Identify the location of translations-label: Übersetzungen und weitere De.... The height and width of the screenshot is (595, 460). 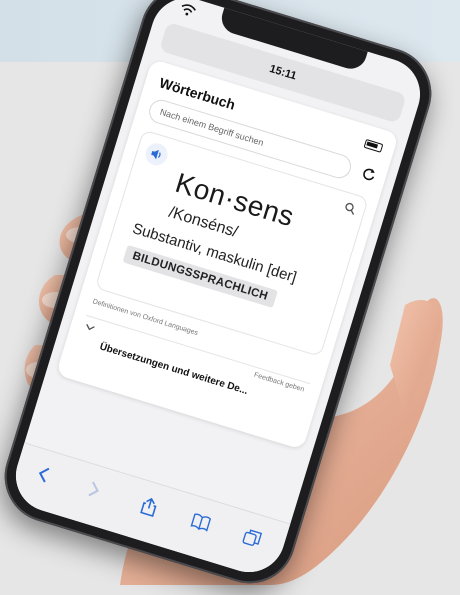
(174, 369).